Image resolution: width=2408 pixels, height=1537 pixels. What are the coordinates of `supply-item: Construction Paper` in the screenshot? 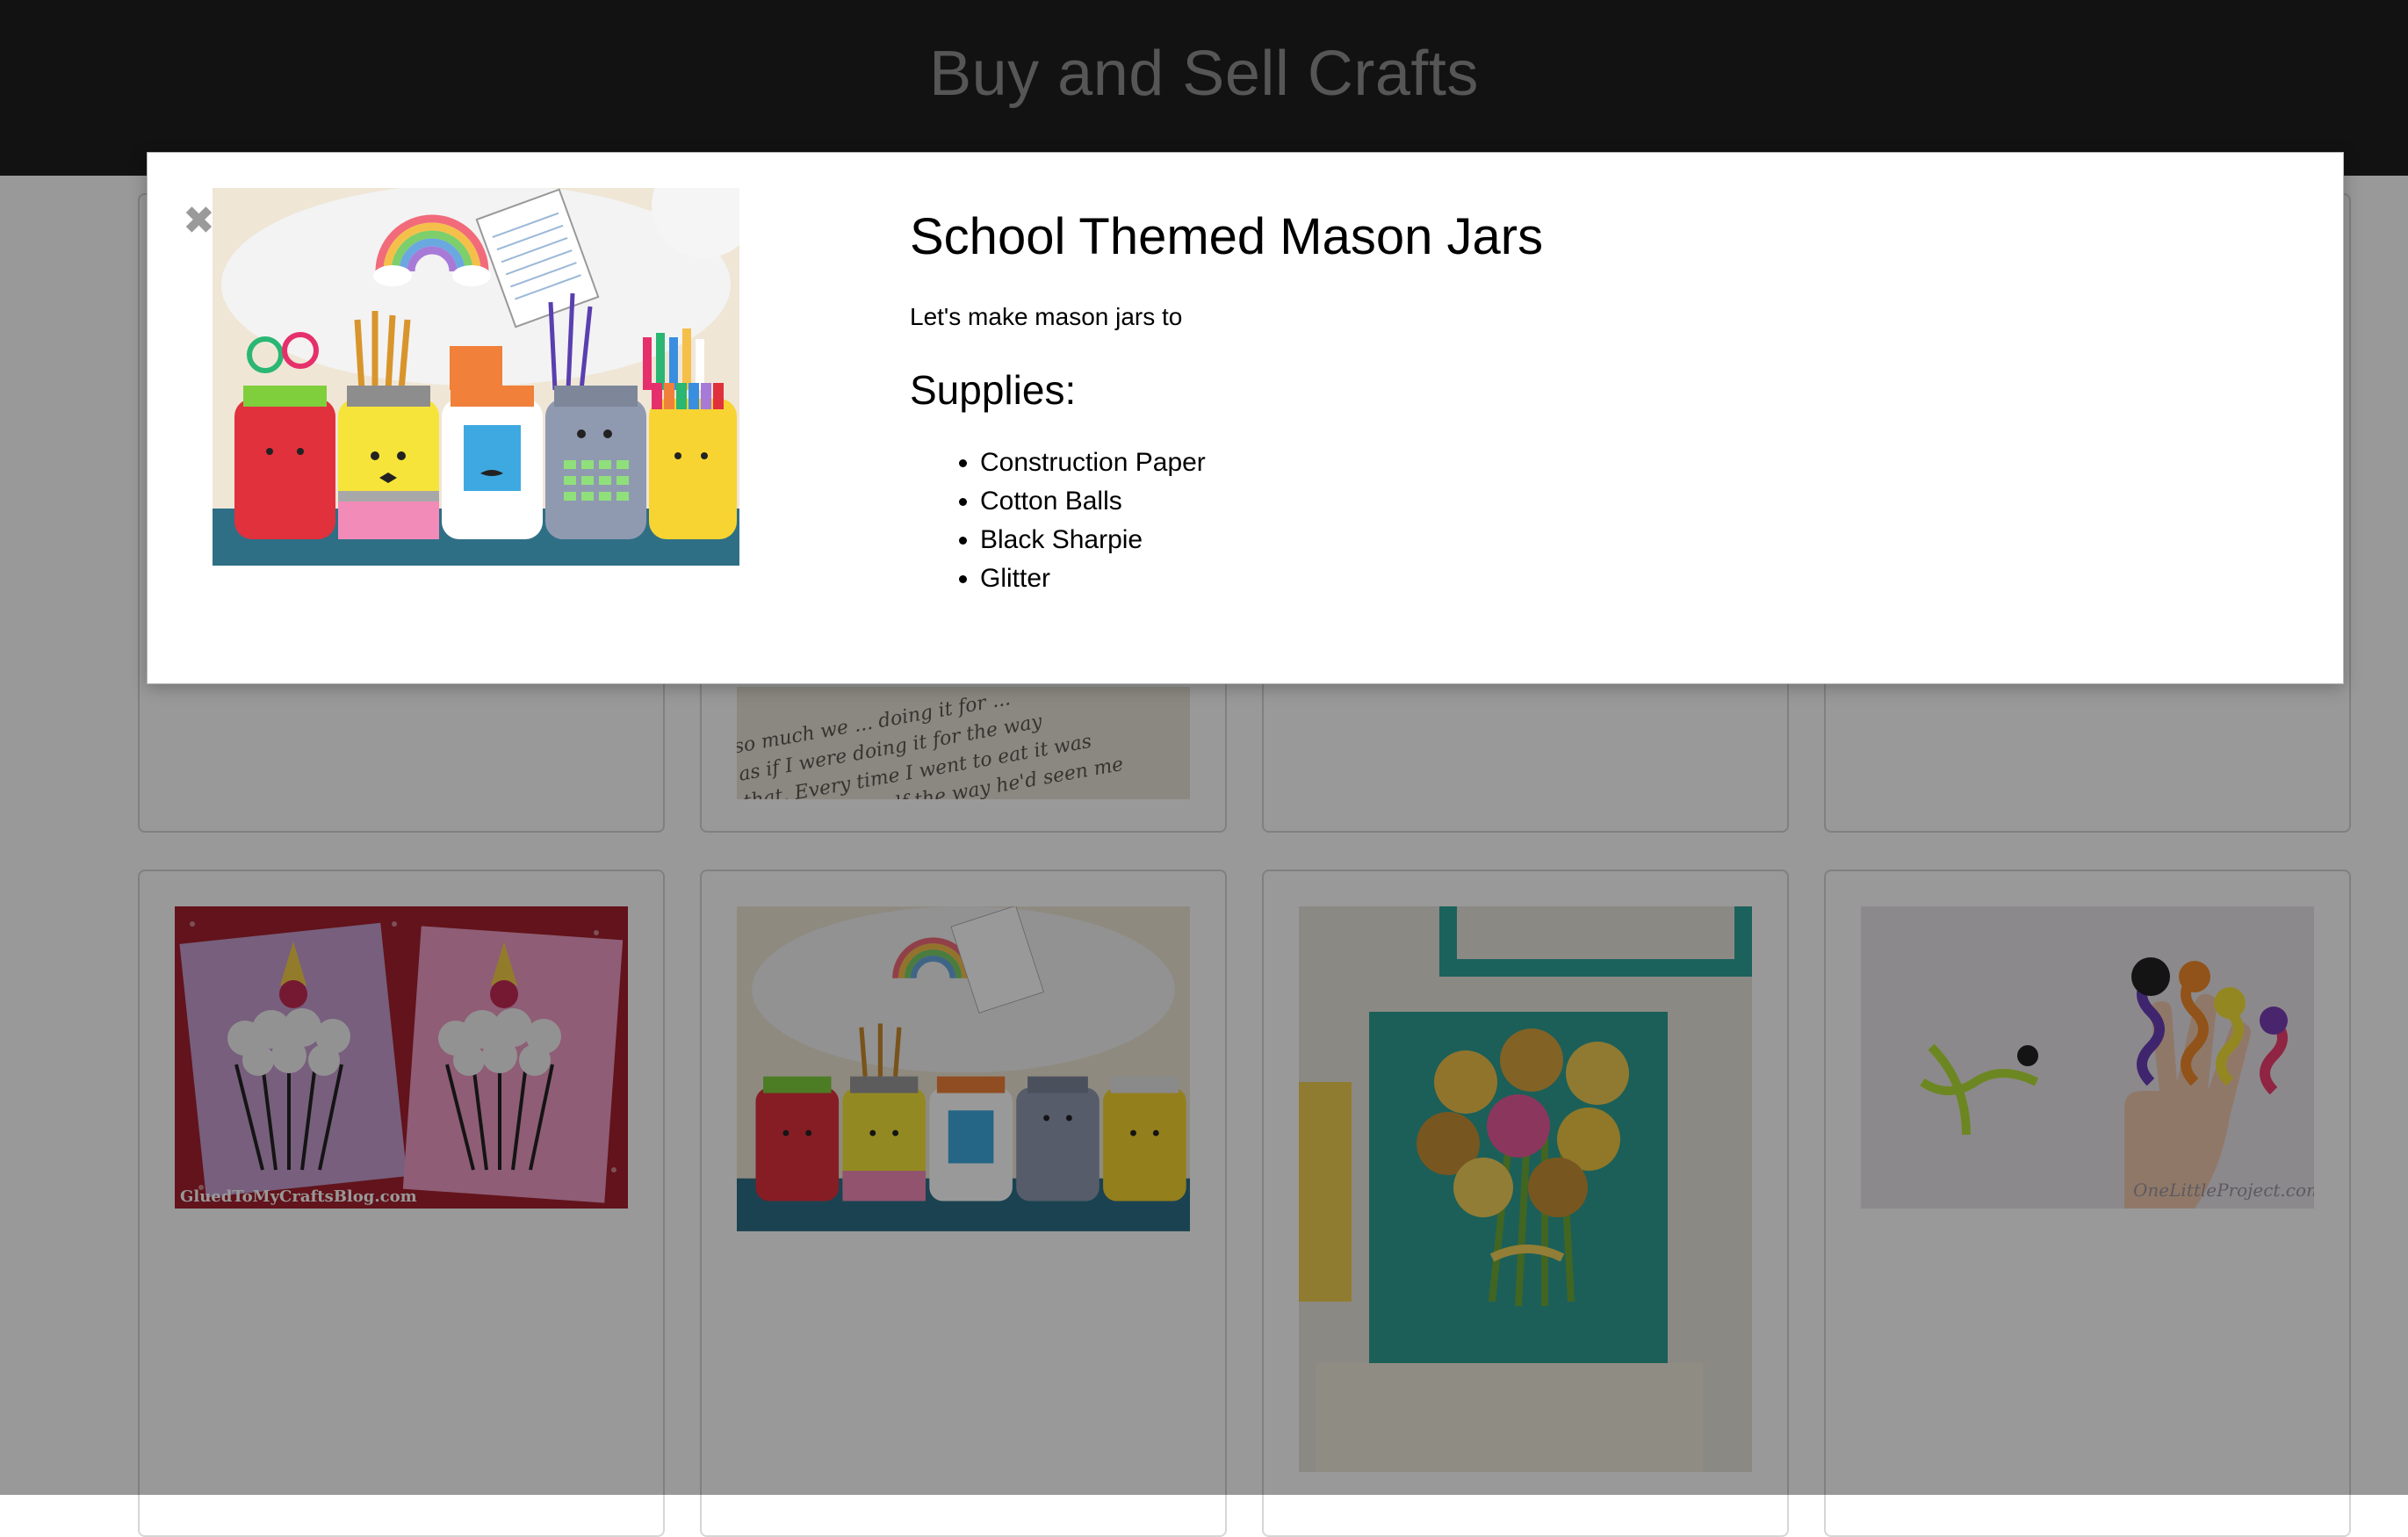 It's located at (1603, 463).